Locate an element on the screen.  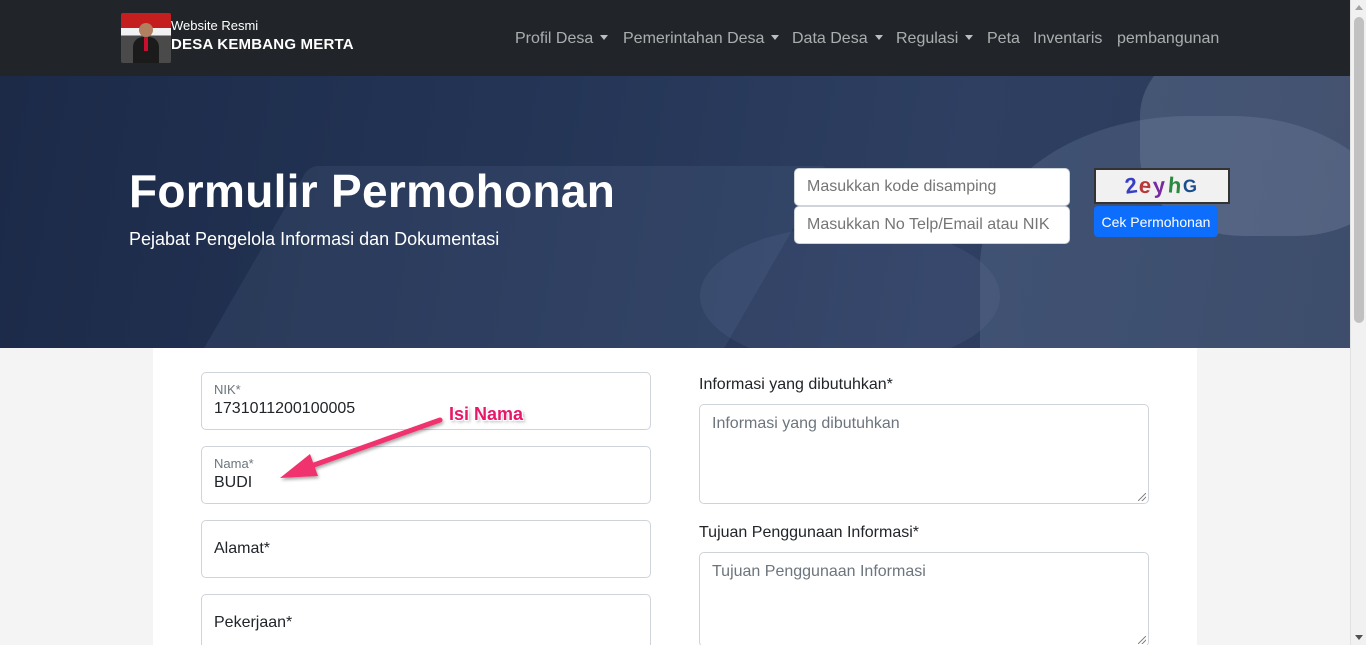
alamat-placeholder: Alamat* is located at coordinates (242, 548).